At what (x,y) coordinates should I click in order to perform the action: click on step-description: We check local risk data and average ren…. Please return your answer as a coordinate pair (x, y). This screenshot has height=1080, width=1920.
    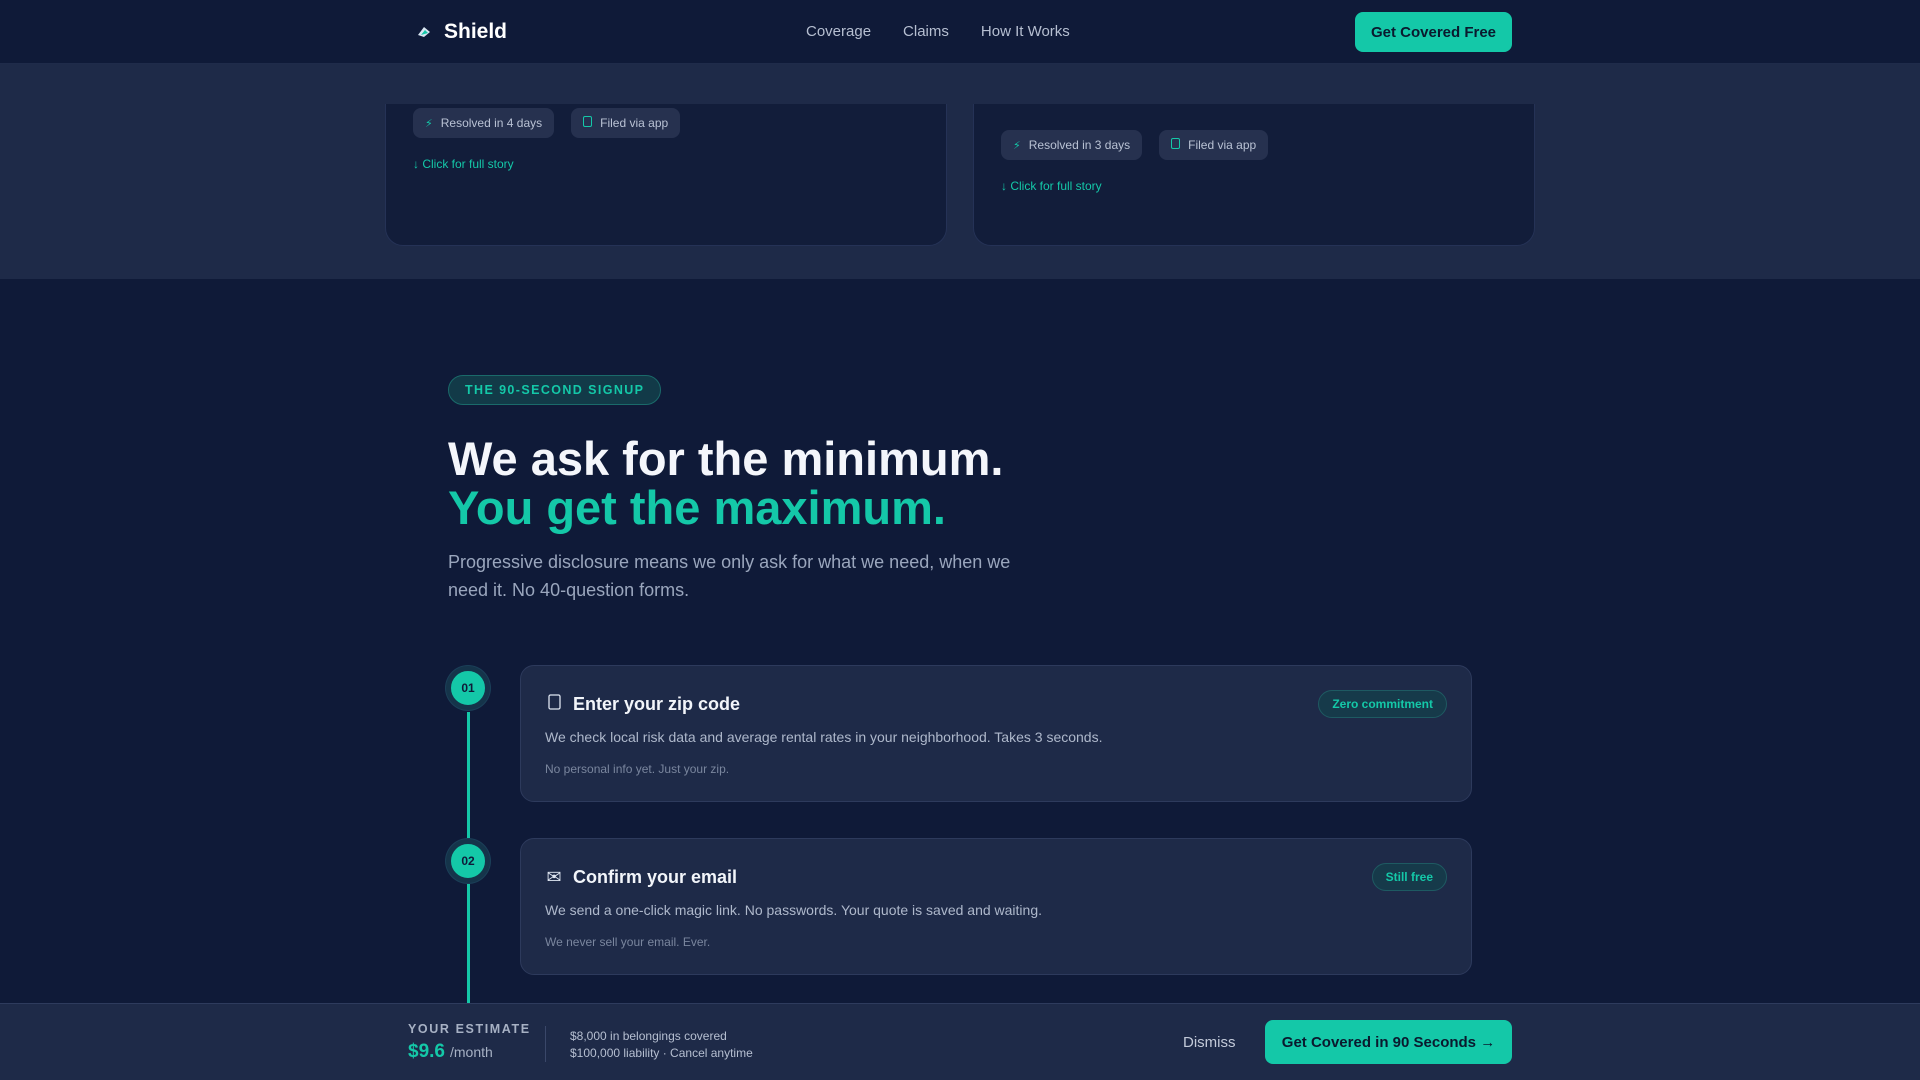
    Looking at the image, I should click on (824, 737).